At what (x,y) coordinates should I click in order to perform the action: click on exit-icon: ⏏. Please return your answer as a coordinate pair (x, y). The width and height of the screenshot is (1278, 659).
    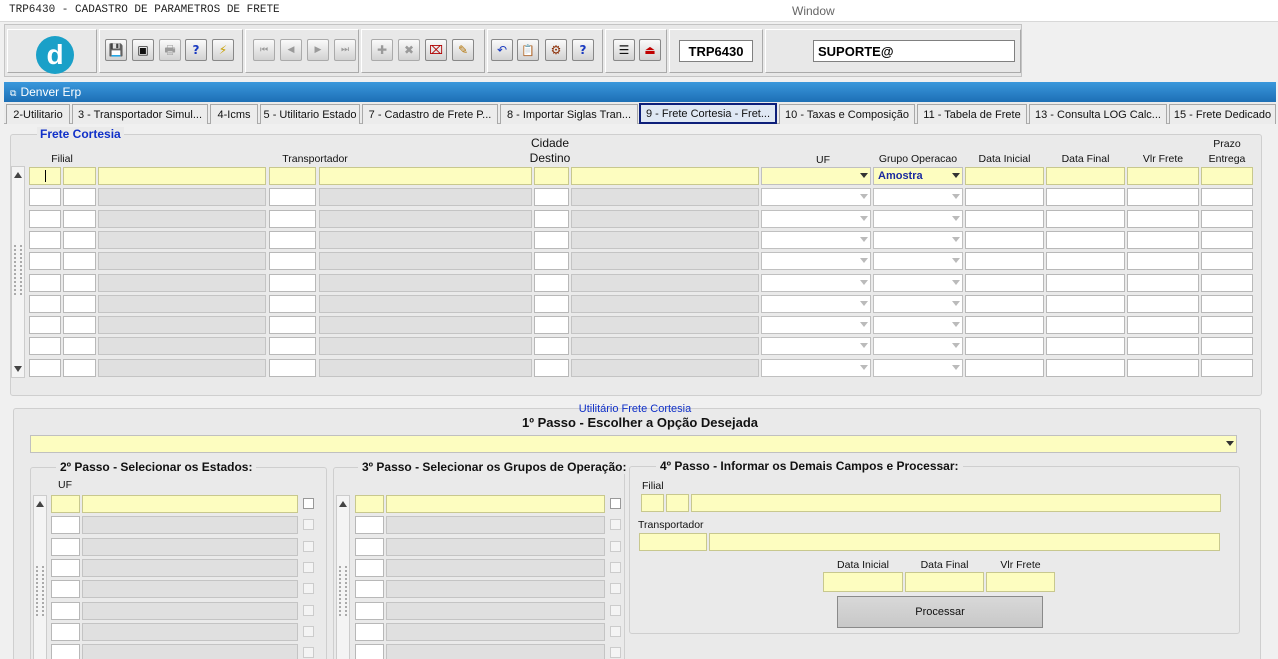
    Looking at the image, I should click on (650, 50).